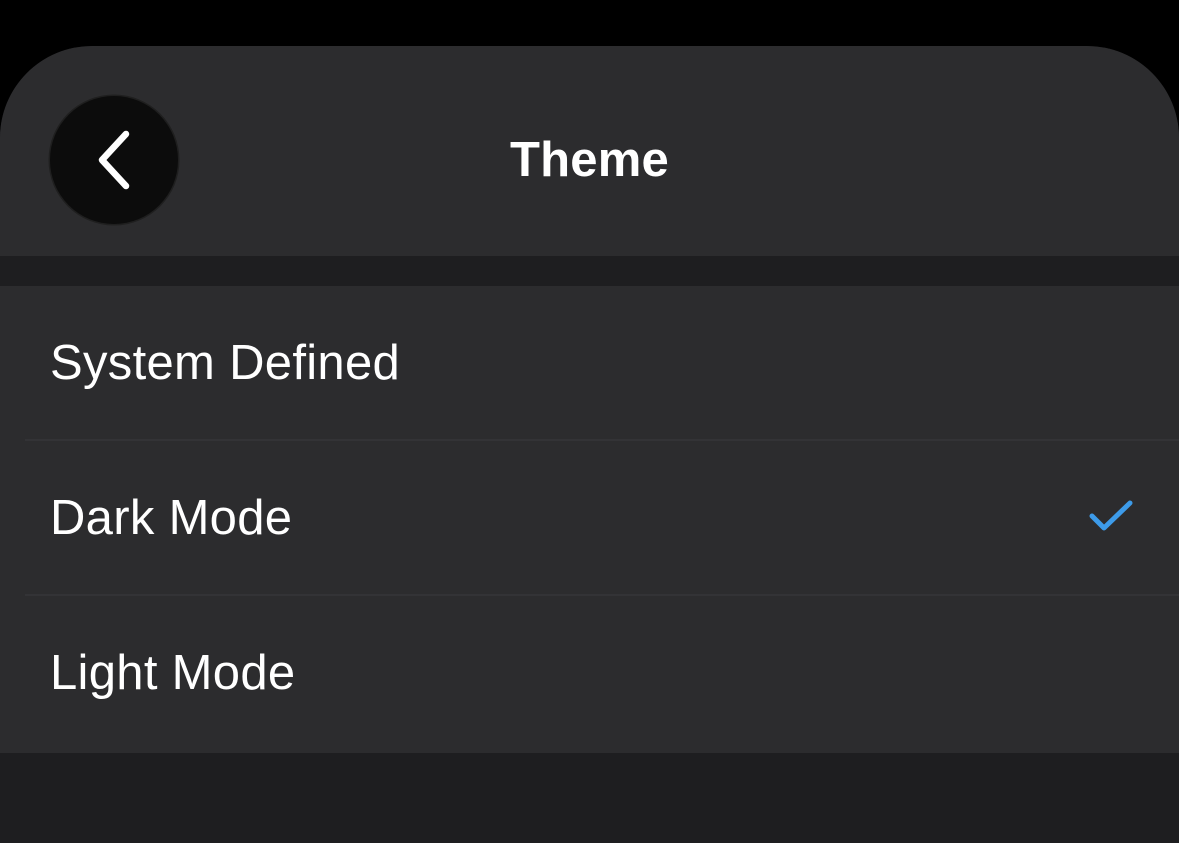 The width and height of the screenshot is (1179, 843). I want to click on option-label: System Defined, so click(225, 363).